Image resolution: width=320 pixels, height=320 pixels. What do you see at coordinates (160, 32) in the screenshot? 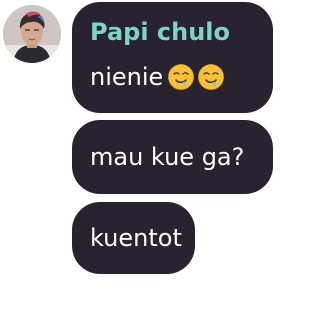
I see `sender-name: Papi chulo` at bounding box center [160, 32].